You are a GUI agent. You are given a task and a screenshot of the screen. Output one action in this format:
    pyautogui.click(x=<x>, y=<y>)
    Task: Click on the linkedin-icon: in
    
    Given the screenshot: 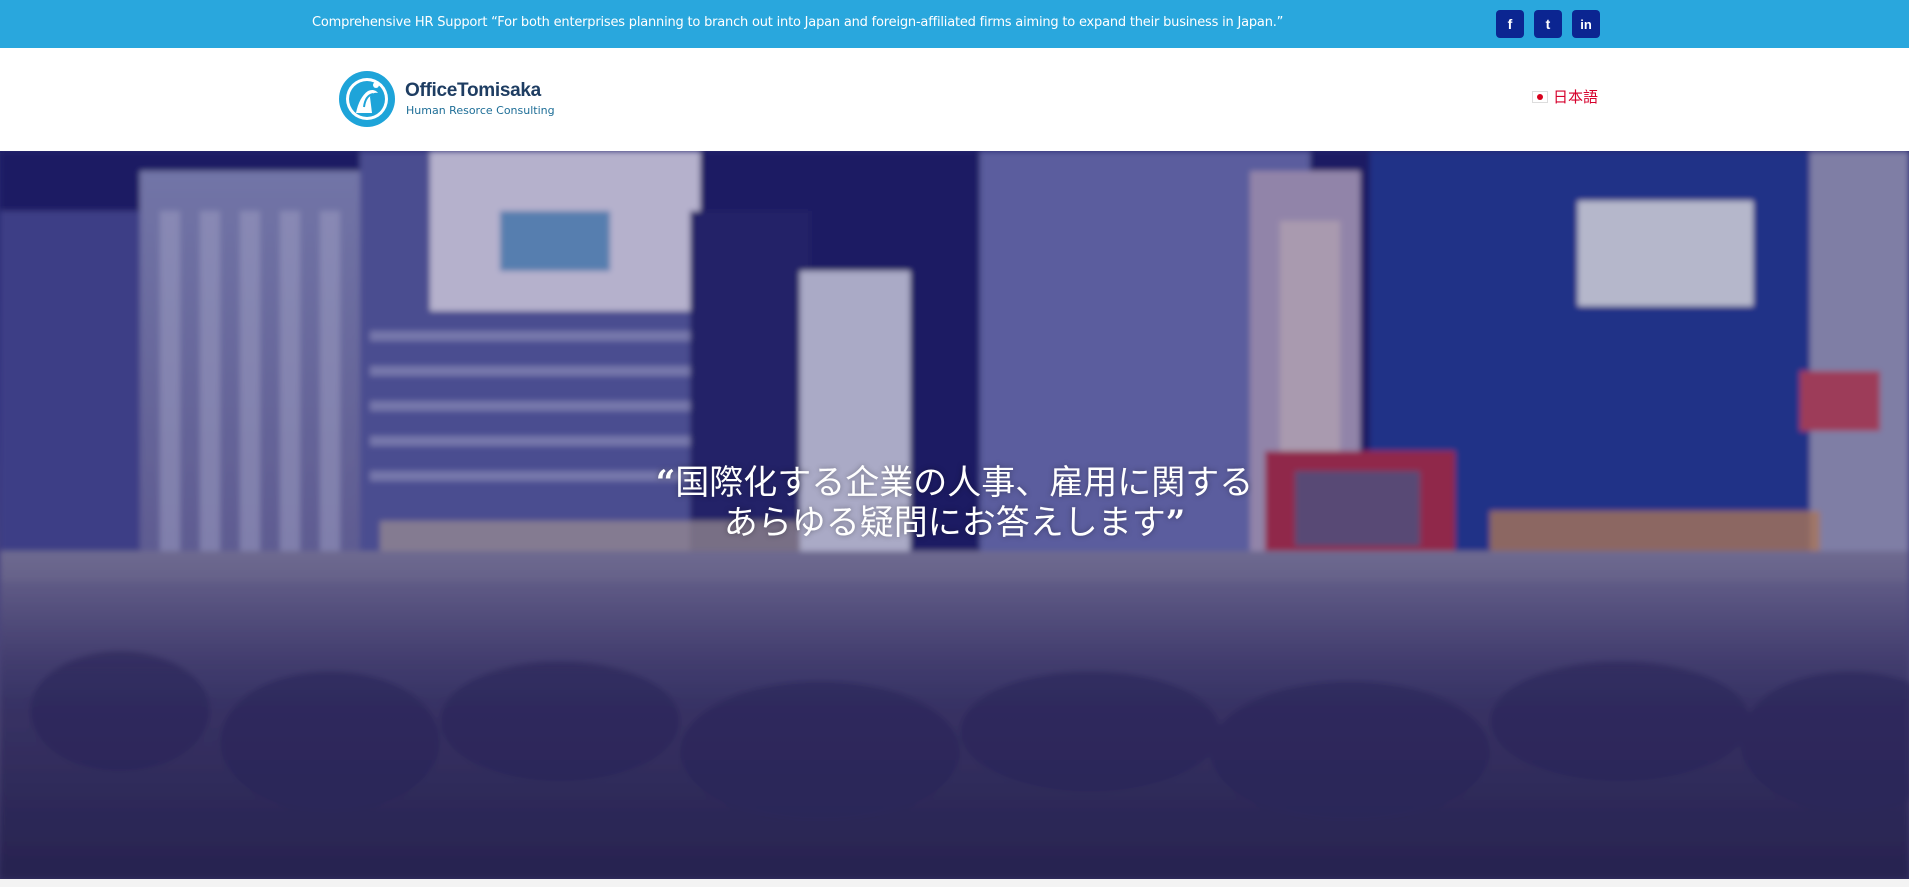 What is the action you would take?
    pyautogui.click(x=1586, y=24)
    